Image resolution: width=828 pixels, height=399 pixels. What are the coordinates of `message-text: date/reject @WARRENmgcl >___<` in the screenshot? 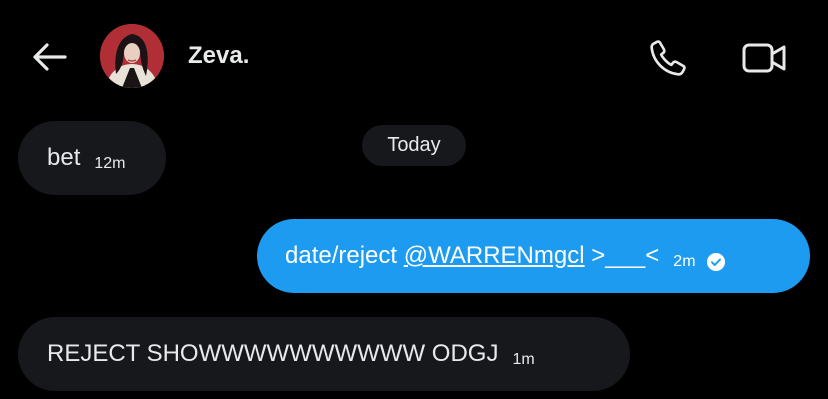 It's located at (472, 256).